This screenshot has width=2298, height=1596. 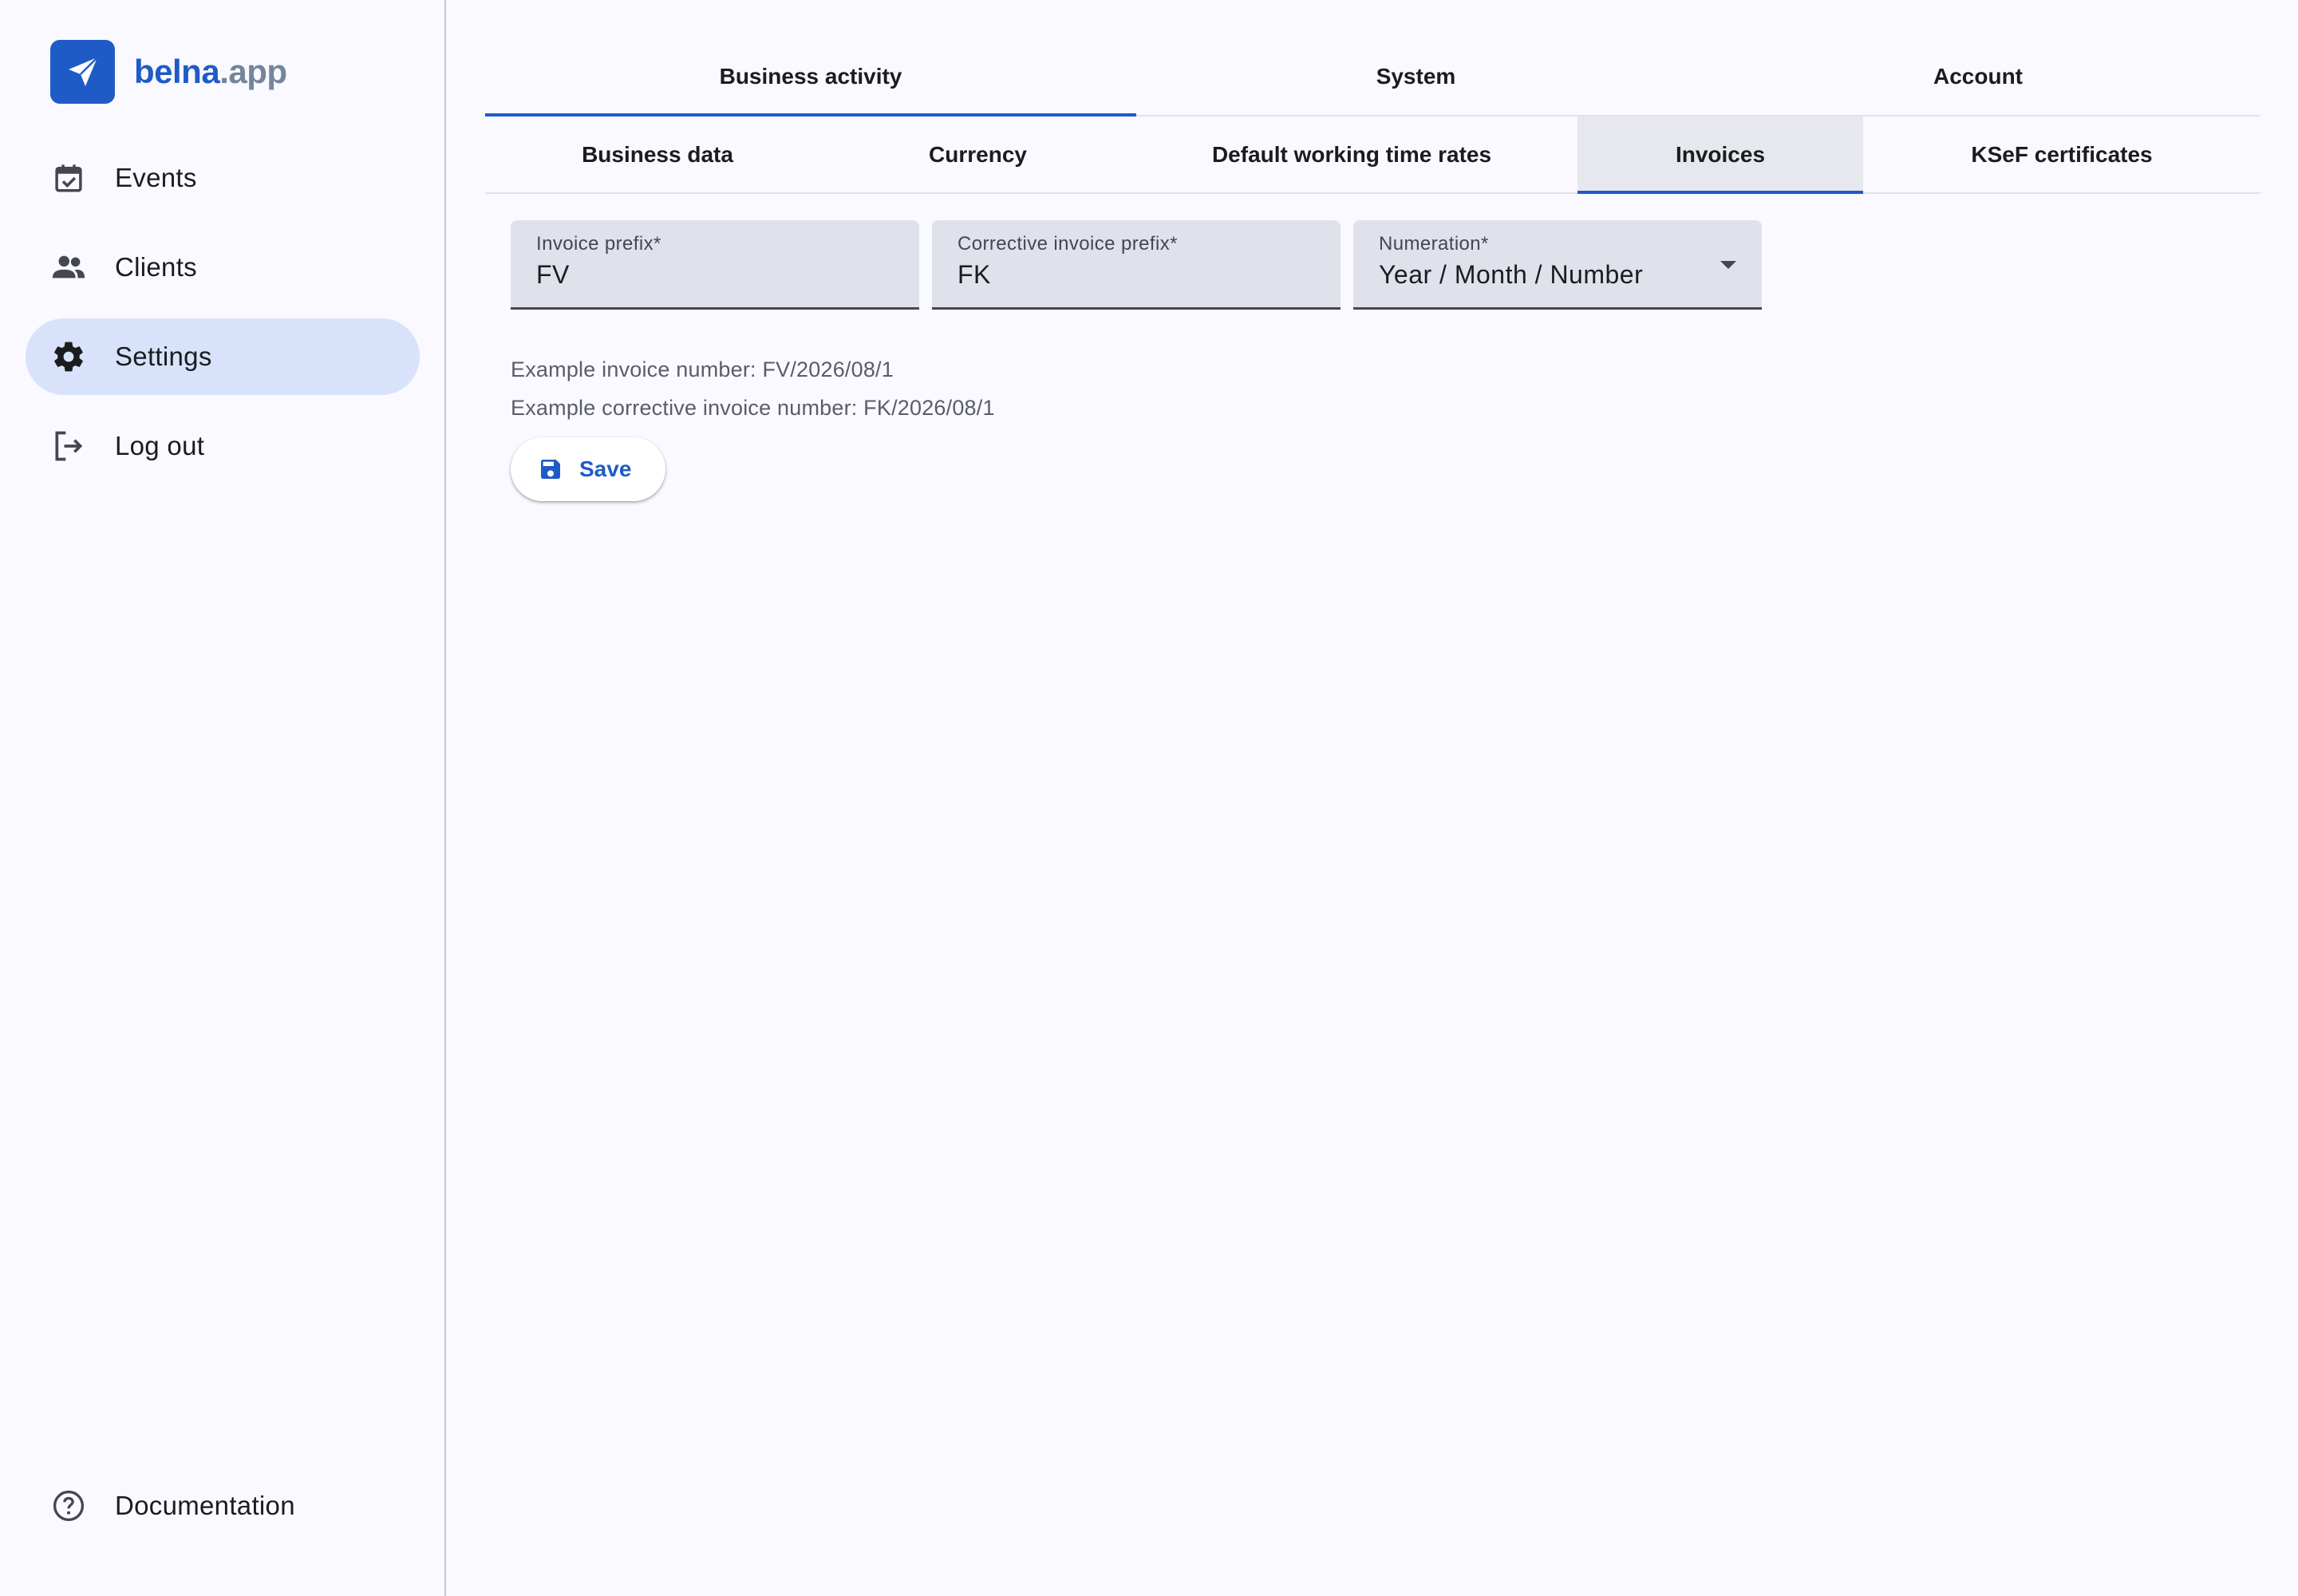 I want to click on tab-label: KSeF certificates, so click(x=2062, y=154).